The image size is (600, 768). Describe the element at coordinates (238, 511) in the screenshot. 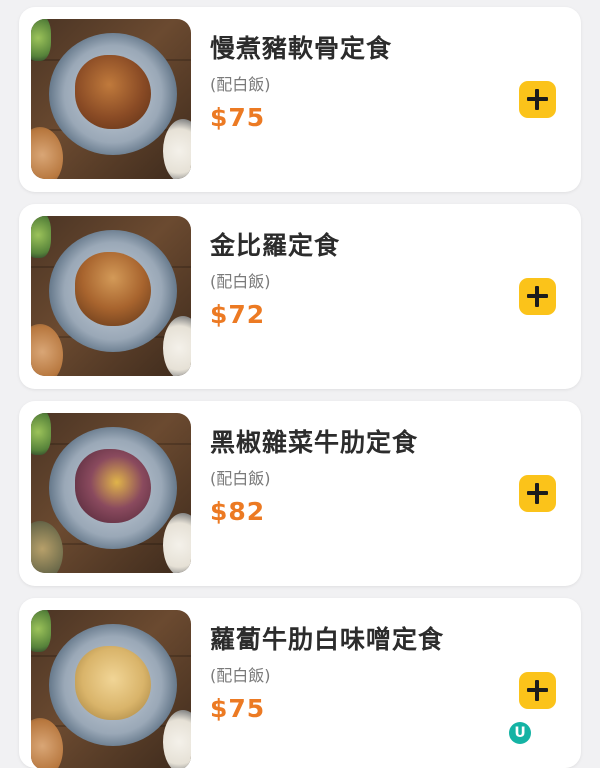

I see `dish-price: $82` at that location.